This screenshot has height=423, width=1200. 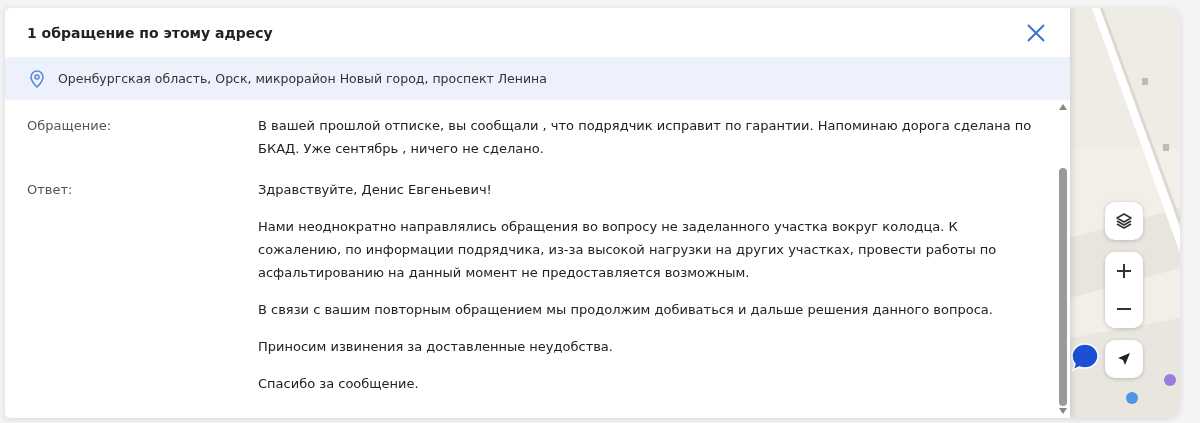 I want to click on minus-icon, so click(x=1124, y=309).